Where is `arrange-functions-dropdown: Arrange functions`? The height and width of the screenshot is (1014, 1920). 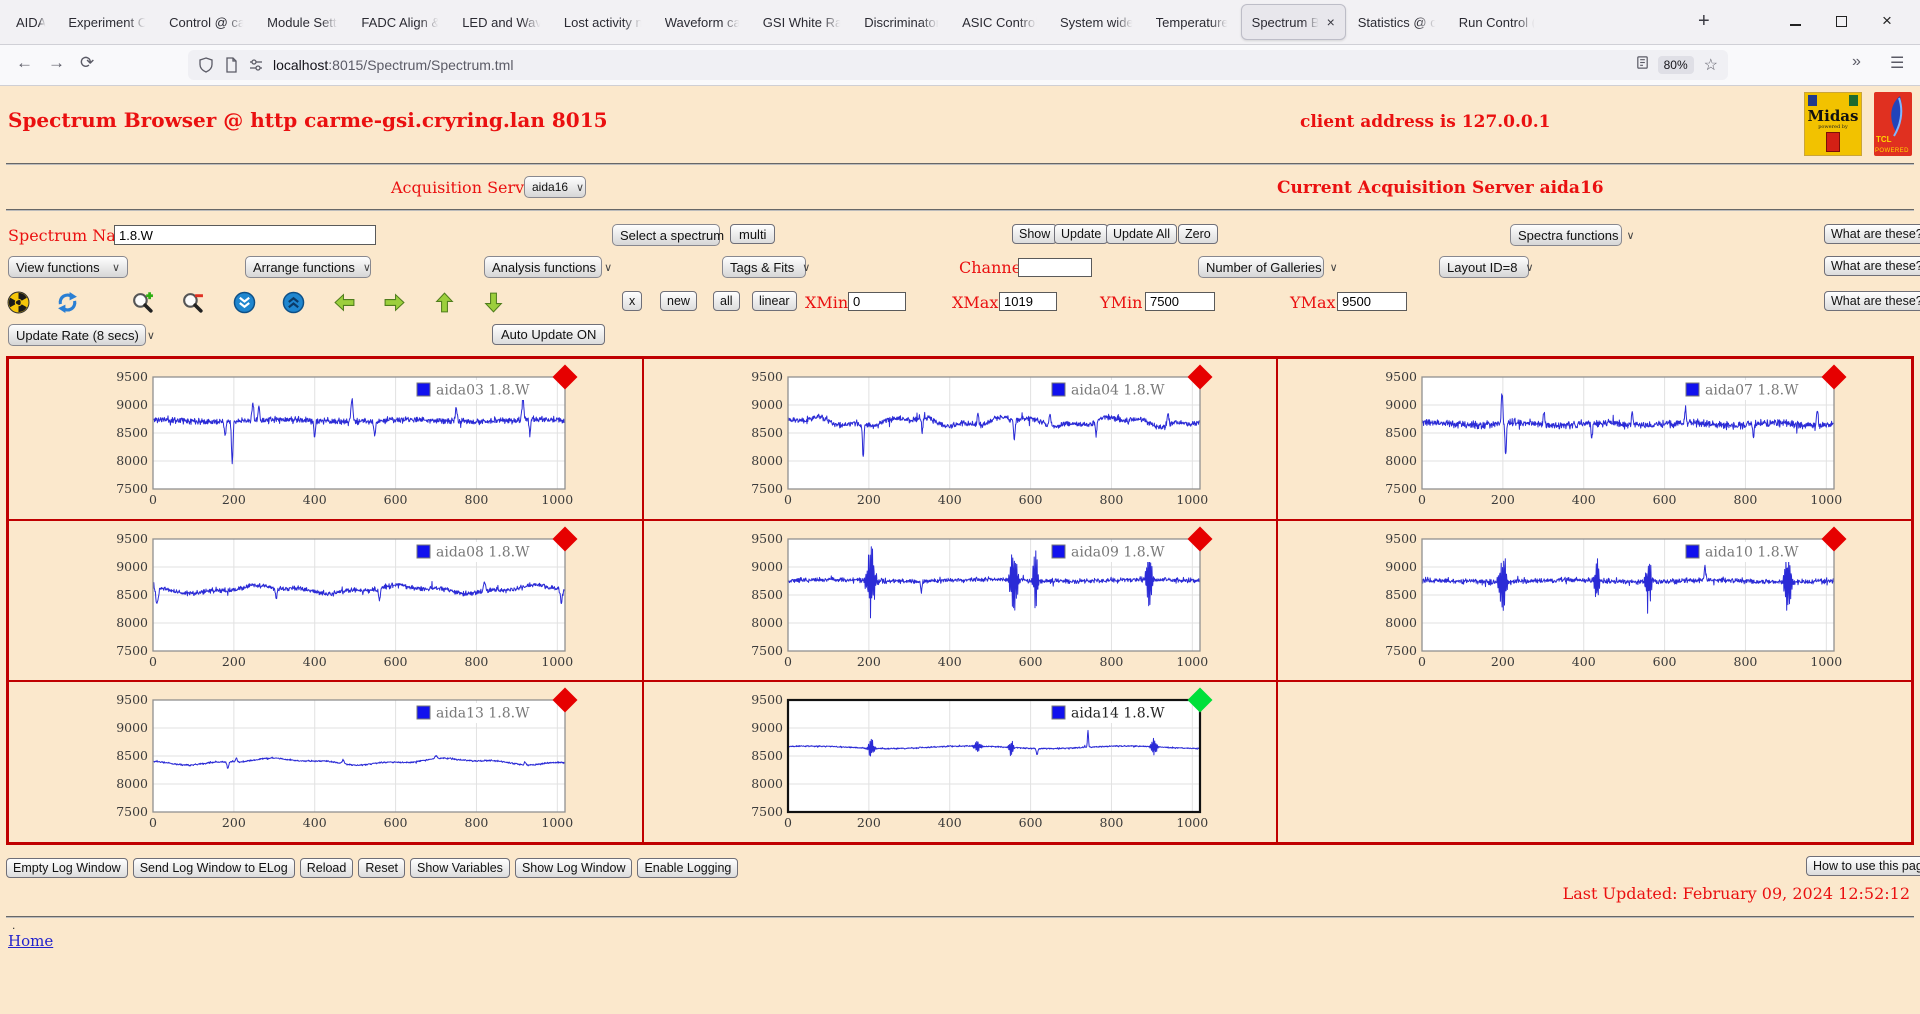 arrange-functions-dropdown: Arrange functions is located at coordinates (308, 267).